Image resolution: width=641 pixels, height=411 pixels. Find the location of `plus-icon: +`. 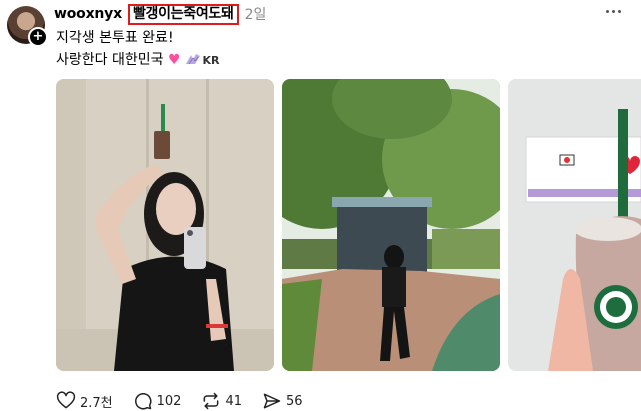

plus-icon: + is located at coordinates (38, 37).